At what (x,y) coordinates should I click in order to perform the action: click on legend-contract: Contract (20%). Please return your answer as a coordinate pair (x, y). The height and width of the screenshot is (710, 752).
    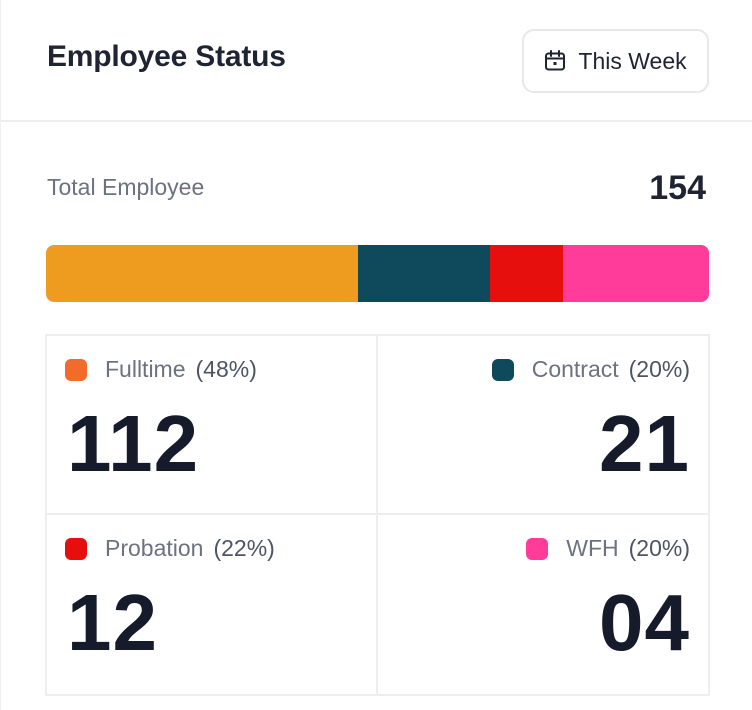
    Looking at the image, I should click on (590, 369).